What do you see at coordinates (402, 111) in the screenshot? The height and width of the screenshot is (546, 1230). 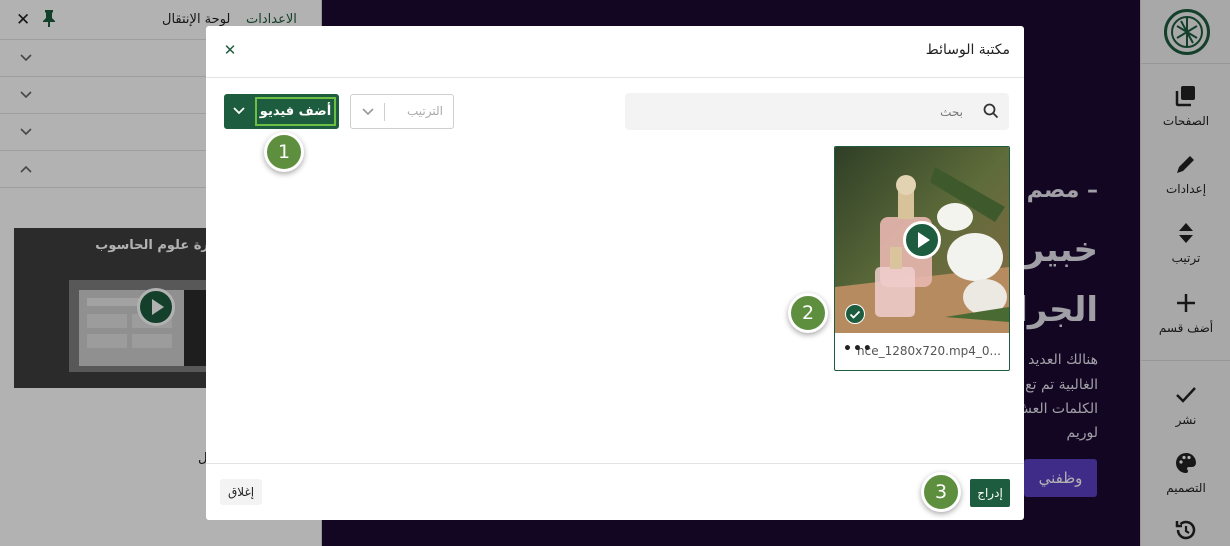 I see `sort-select: الترتيب` at bounding box center [402, 111].